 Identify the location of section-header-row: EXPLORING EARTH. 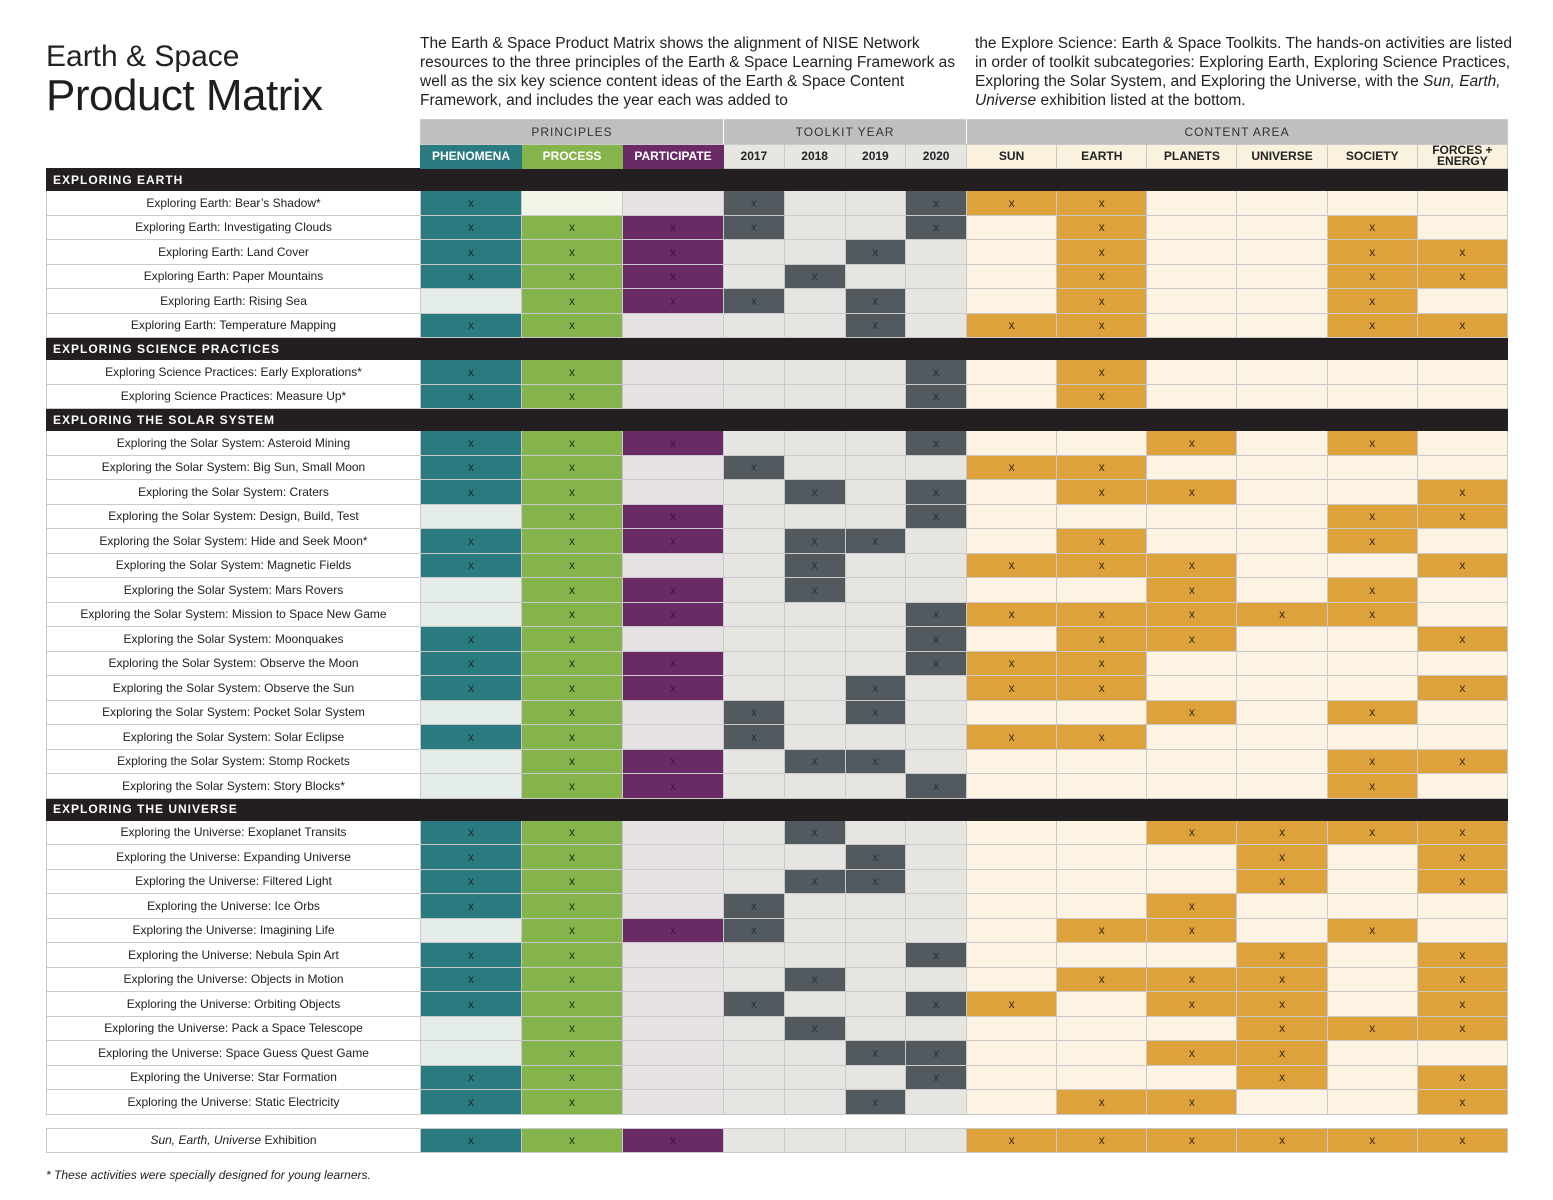
(777, 179).